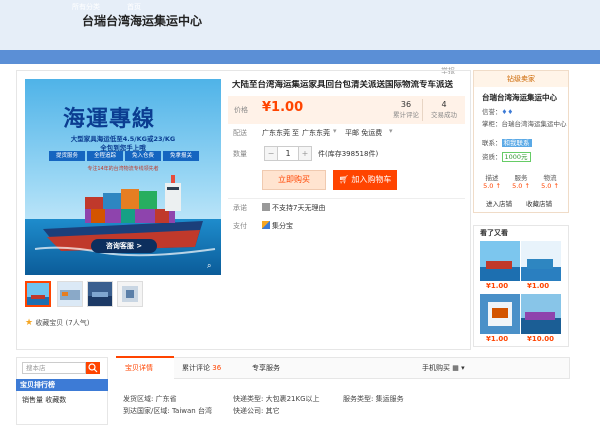 This screenshot has width=600, height=425. I want to click on stat-divider, so click(422, 110).